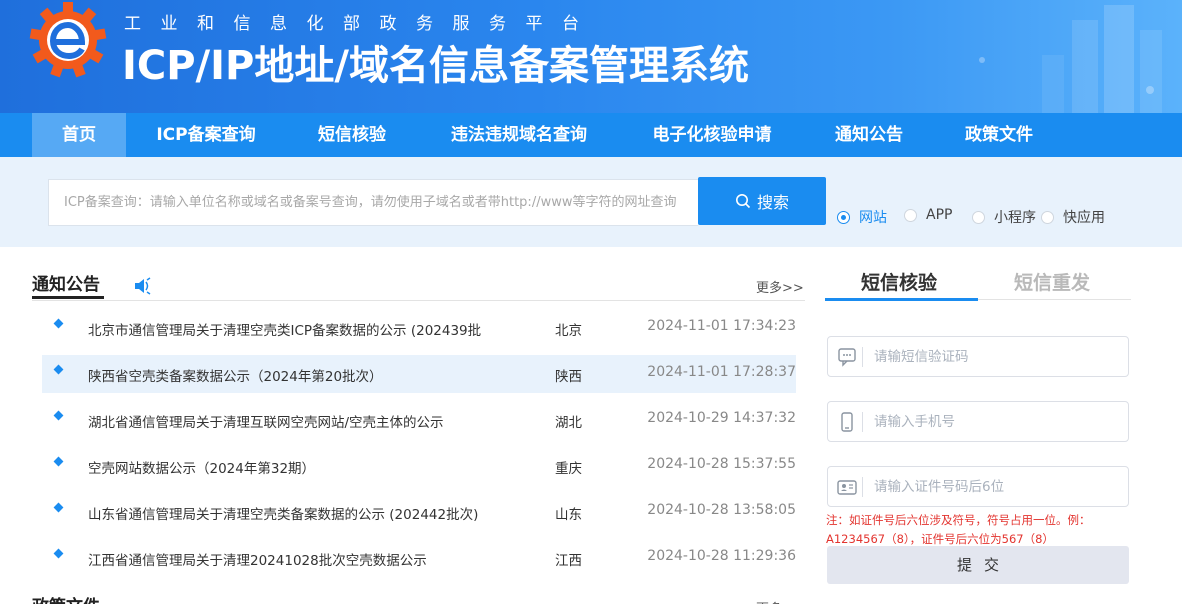  I want to click on tab-sms-verify: 短信核验, so click(899, 281).